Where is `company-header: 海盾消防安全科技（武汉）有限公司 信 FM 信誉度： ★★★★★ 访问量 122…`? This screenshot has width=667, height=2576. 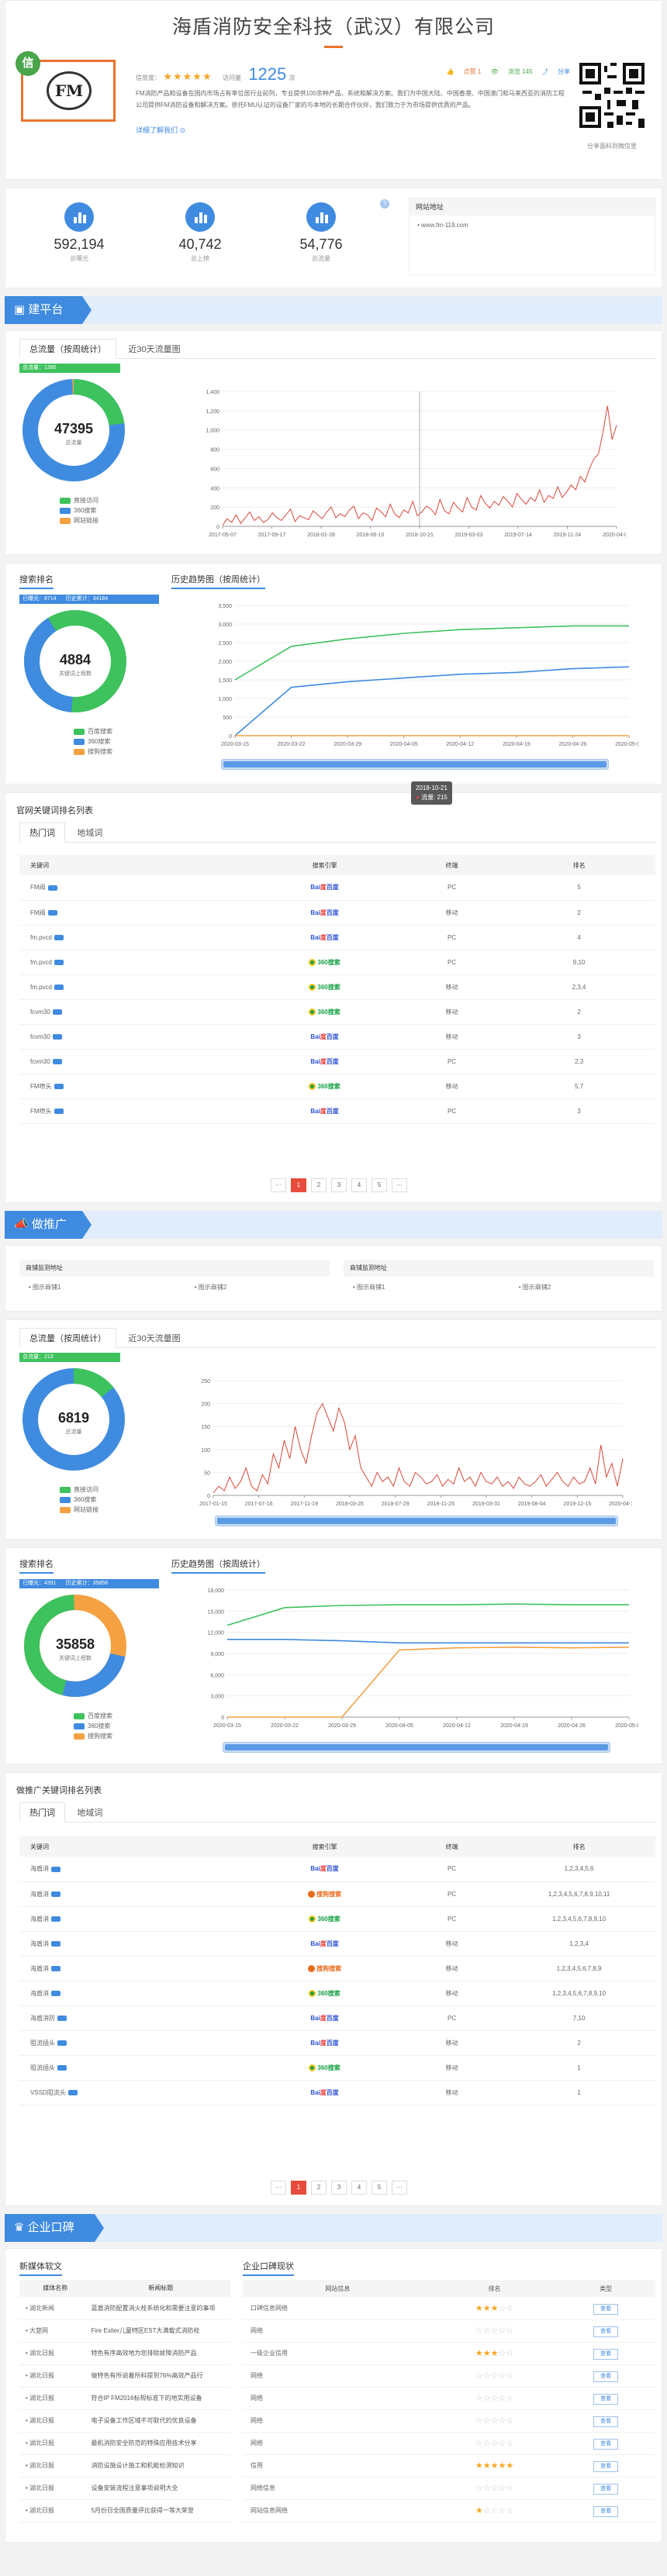
company-header: 海盾消防安全科技（武汉）有限公司 信 FM 信誉度： ★★★★★ 访问量 122… is located at coordinates (333, 90).